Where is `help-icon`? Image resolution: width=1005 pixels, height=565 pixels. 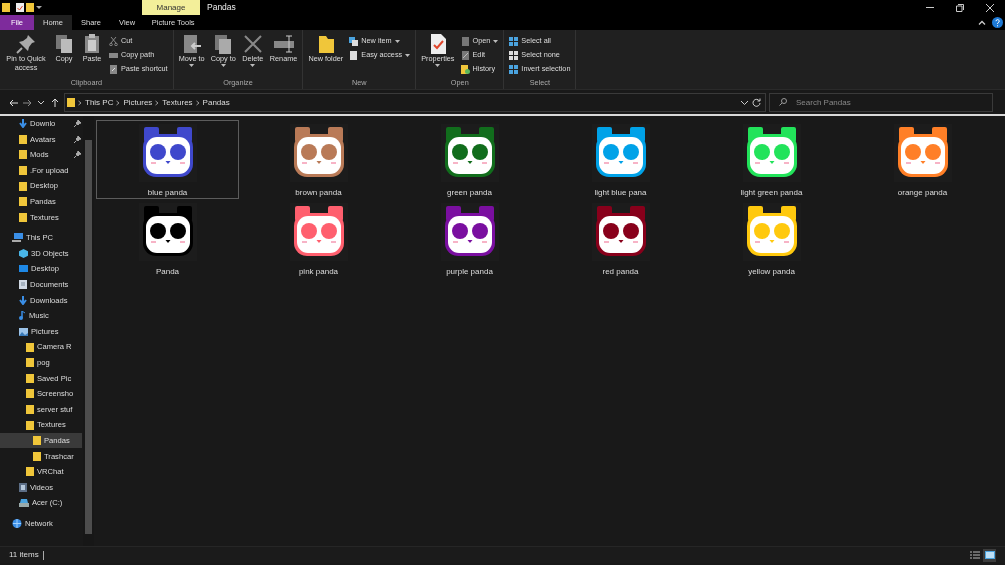 help-icon is located at coordinates (997, 22).